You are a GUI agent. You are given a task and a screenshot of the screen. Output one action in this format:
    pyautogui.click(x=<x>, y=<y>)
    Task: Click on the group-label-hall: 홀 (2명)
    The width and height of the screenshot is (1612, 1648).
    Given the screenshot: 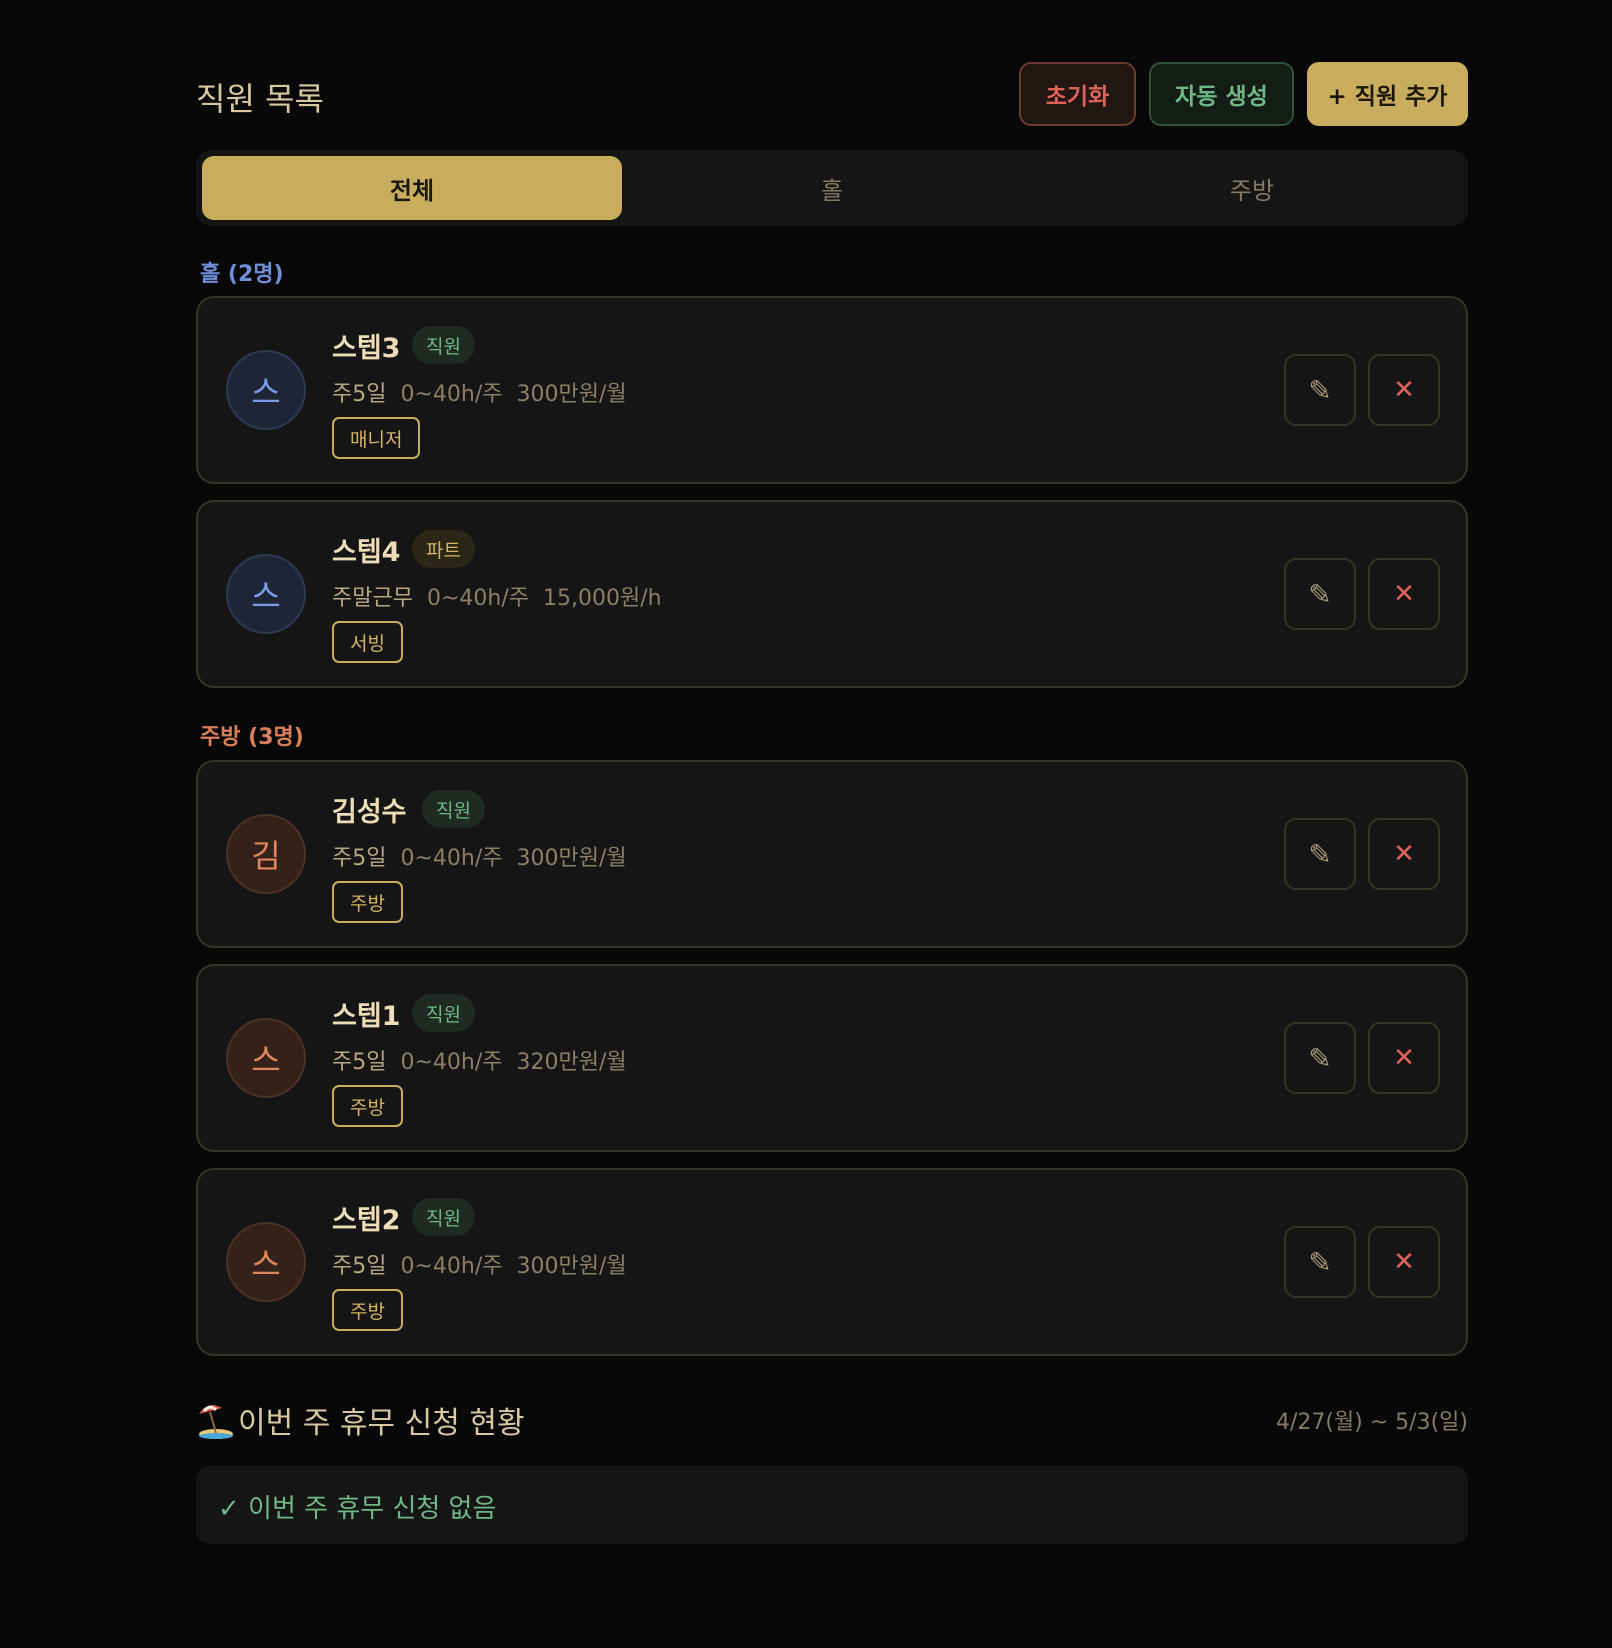 What is the action you would take?
    pyautogui.click(x=242, y=274)
    